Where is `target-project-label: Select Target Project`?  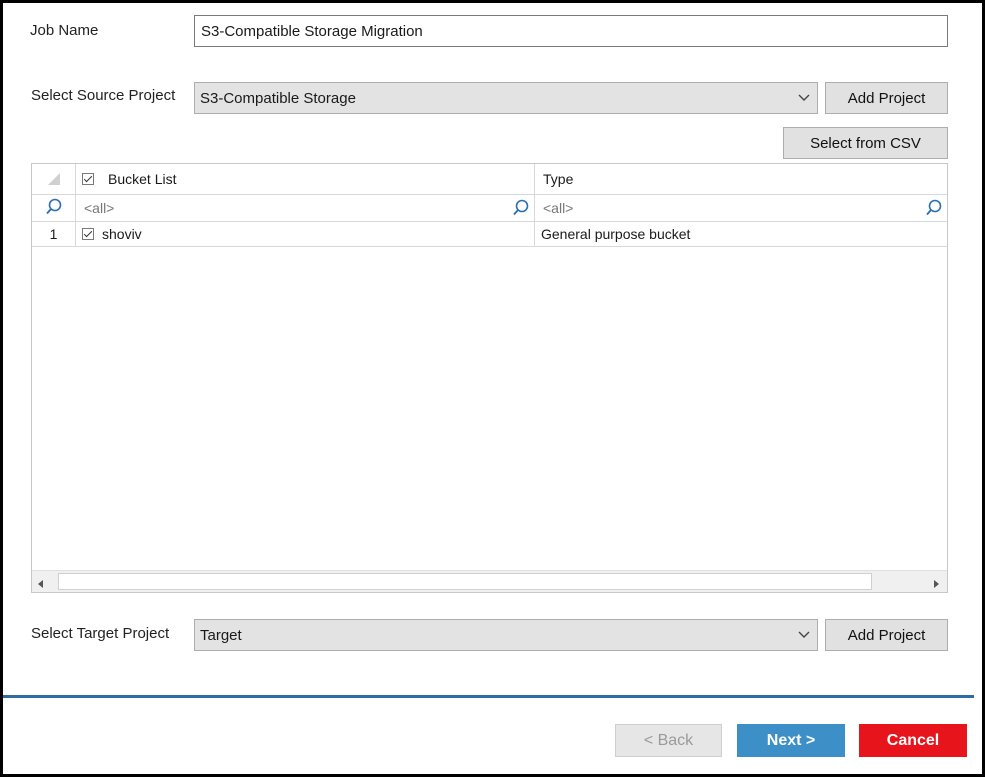
target-project-label: Select Target Project is located at coordinates (100, 633).